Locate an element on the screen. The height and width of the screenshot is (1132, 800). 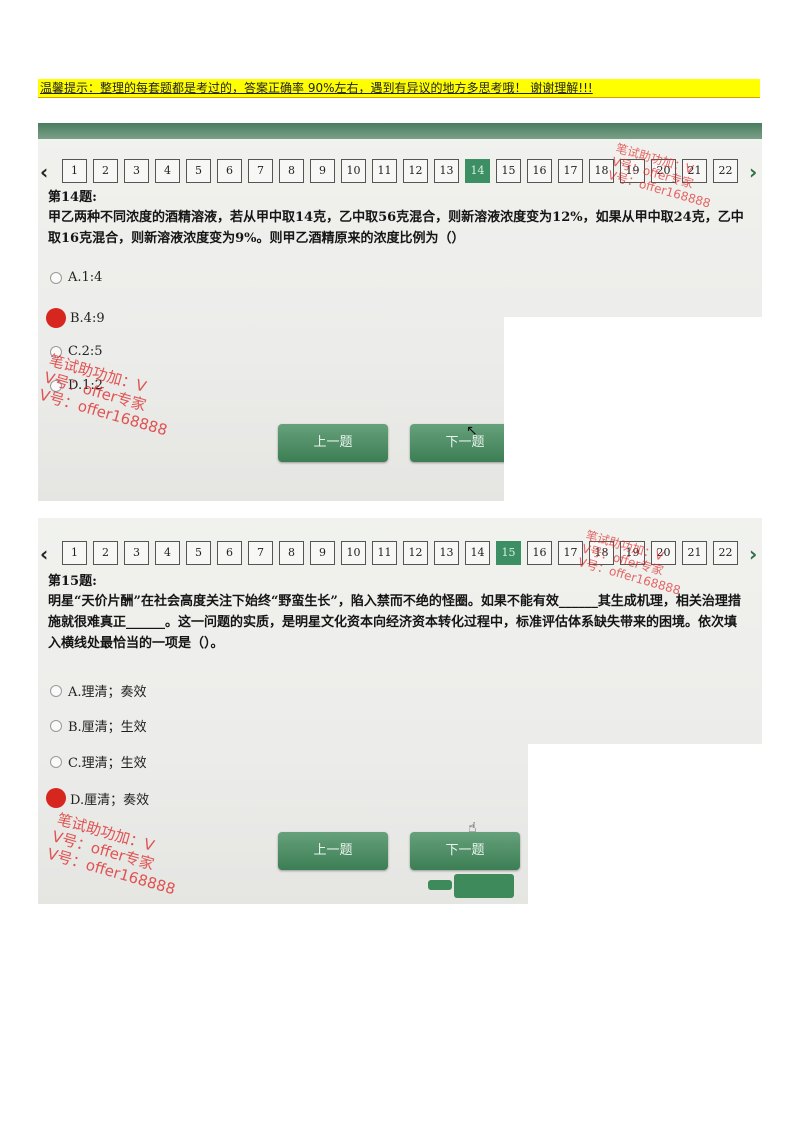
option-a: A.理清；奏效 is located at coordinates (98, 690).